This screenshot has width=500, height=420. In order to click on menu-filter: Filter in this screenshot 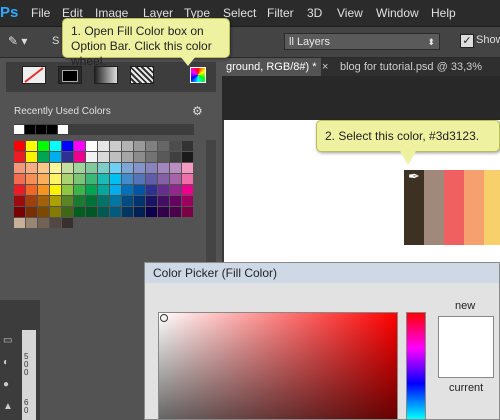, I will do `click(280, 13)`.